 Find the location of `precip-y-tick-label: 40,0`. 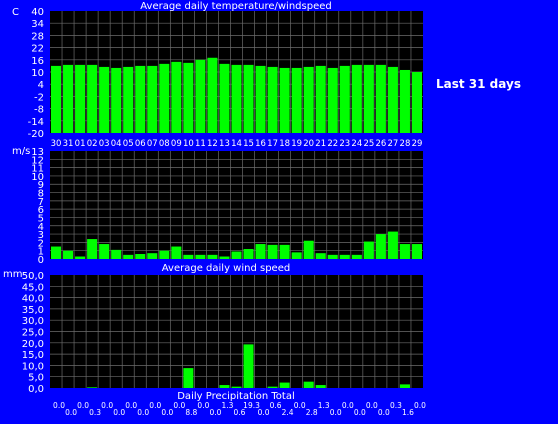

precip-y-tick-label: 40,0 is located at coordinates (33, 299).